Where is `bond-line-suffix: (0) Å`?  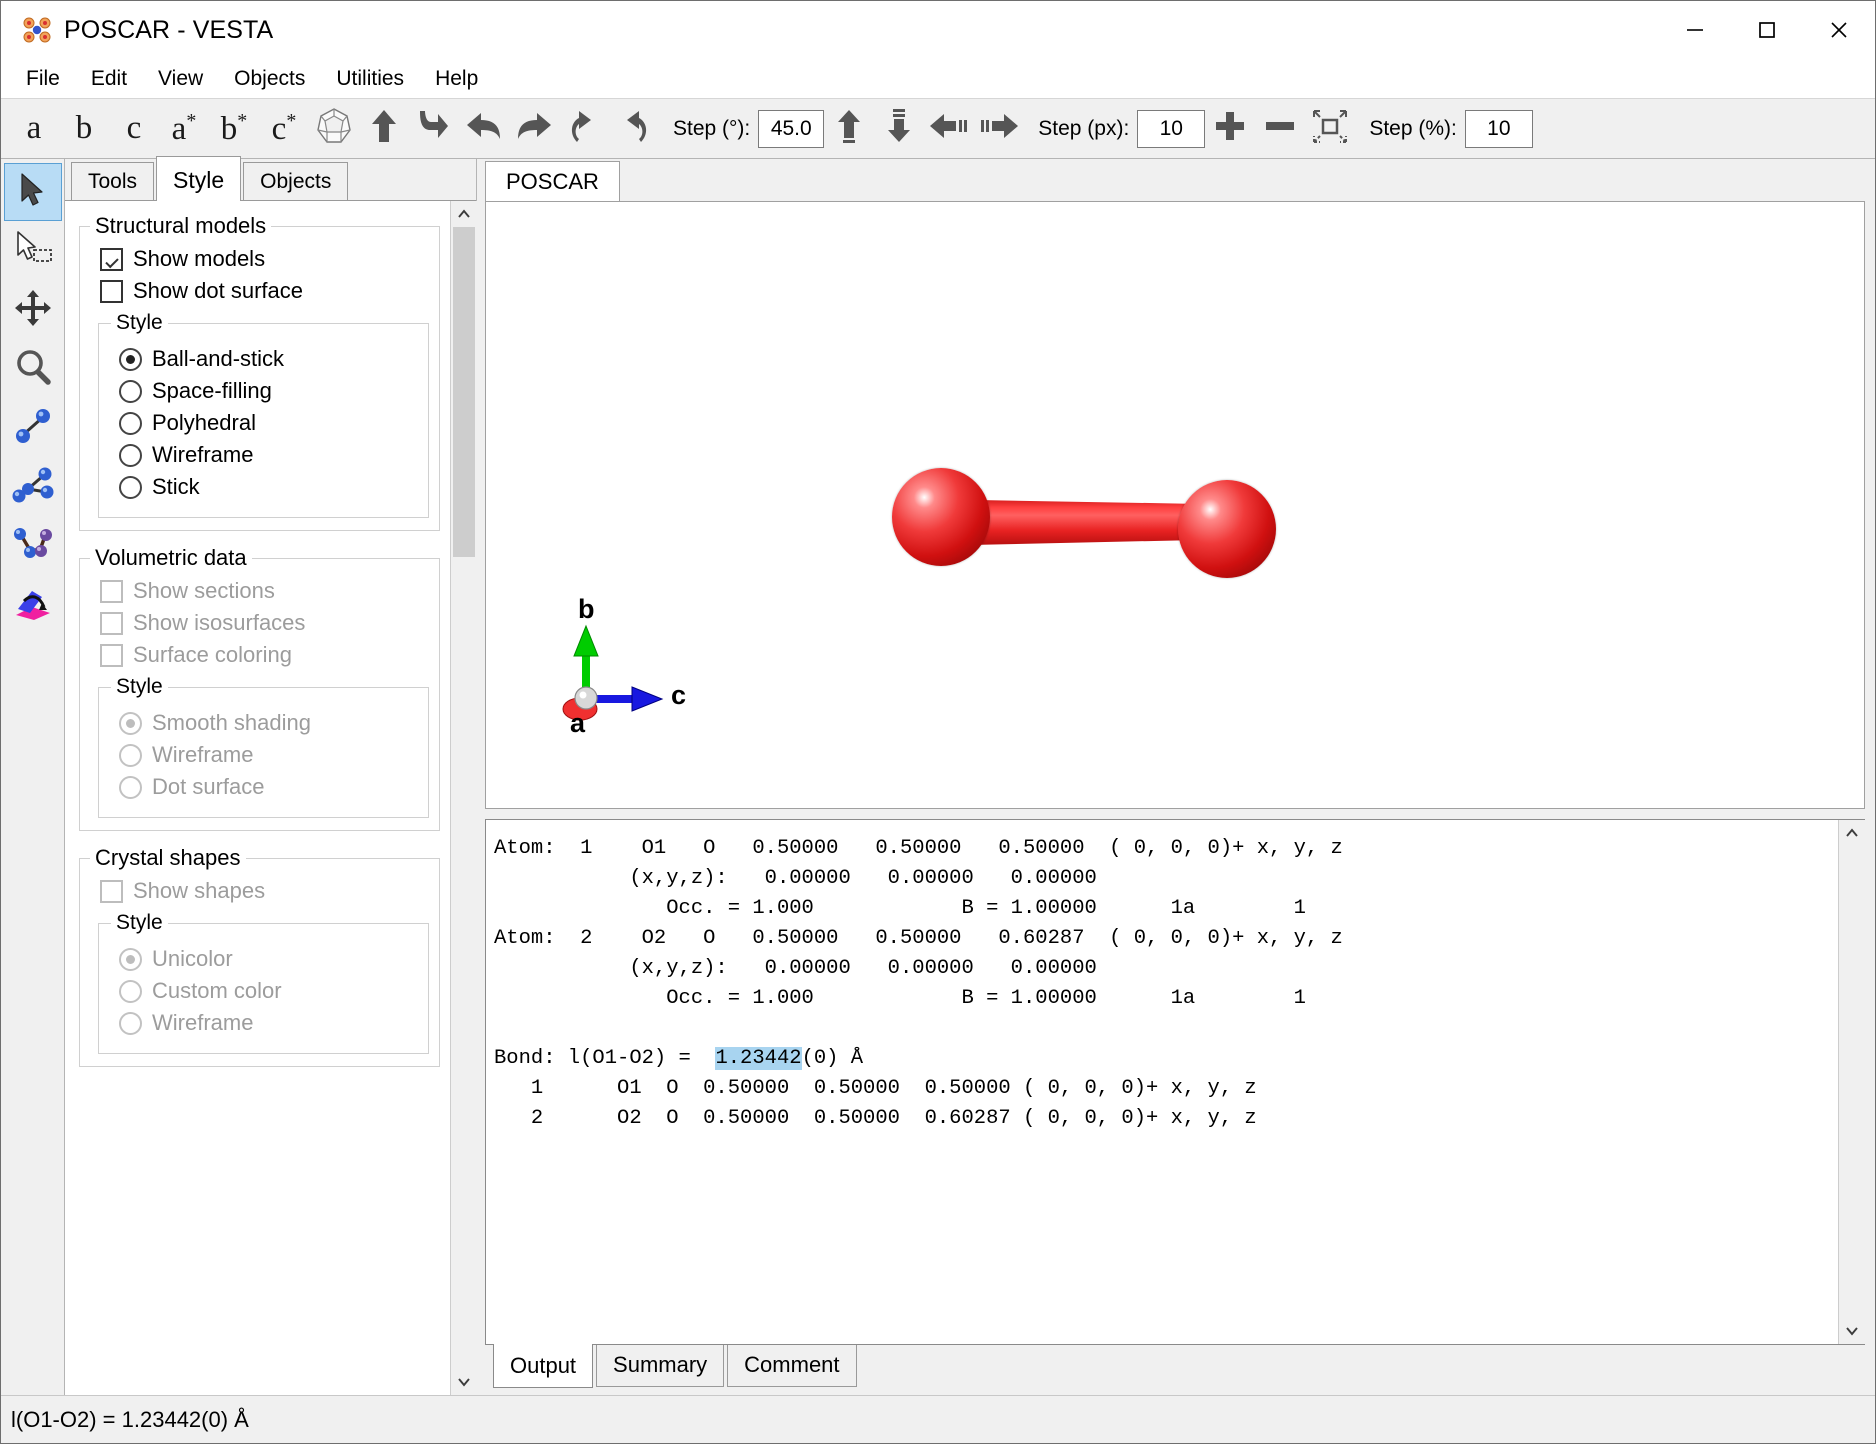
bond-line-suffix: (0) Å is located at coordinates (832, 1058).